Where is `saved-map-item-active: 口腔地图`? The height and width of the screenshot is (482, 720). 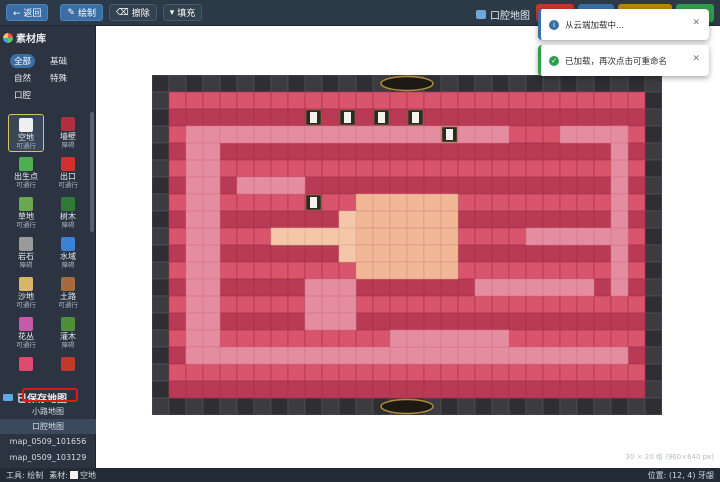
saved-map-item-active: 口腔地图 is located at coordinates (48, 426).